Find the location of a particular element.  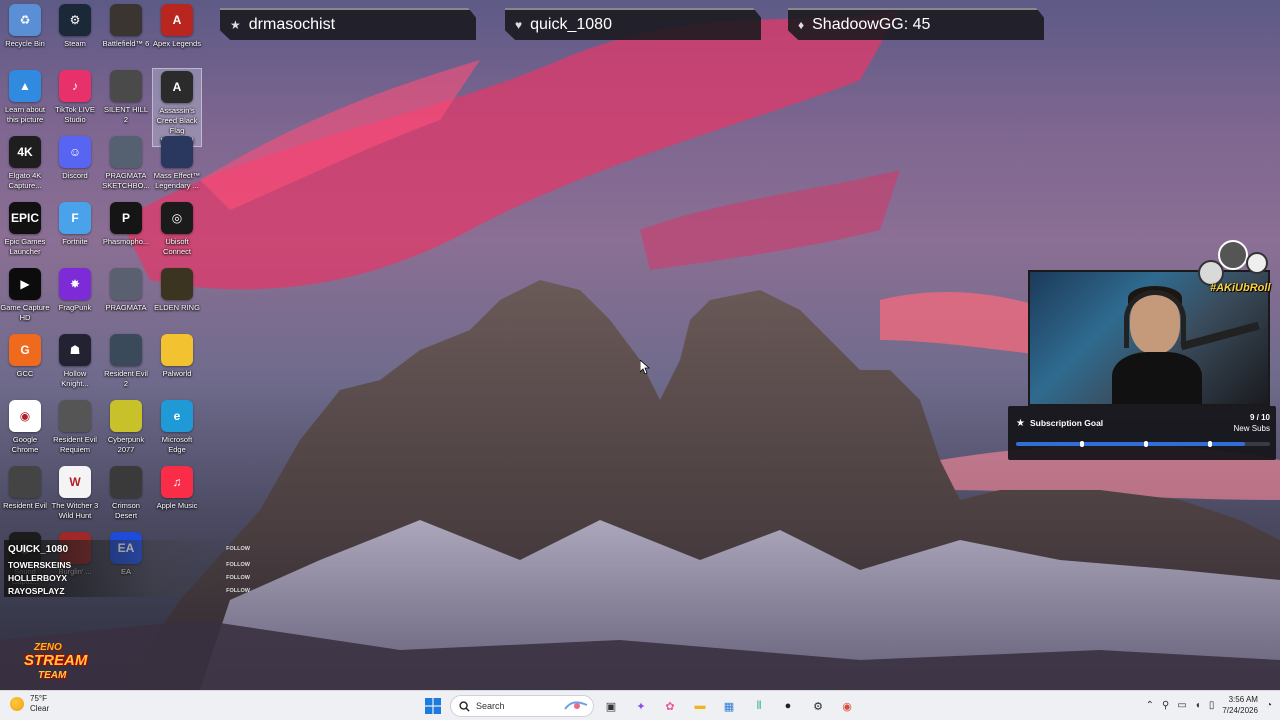

desktop-icon: A Apex Legends is located at coordinates (177, 25).